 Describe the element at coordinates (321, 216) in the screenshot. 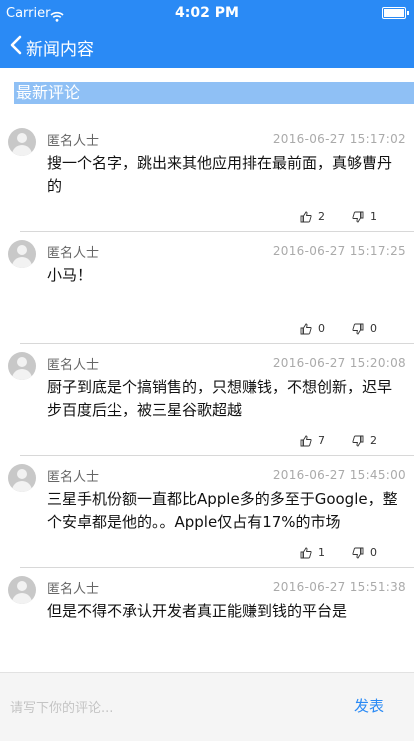

I see `like-count: 2` at that location.